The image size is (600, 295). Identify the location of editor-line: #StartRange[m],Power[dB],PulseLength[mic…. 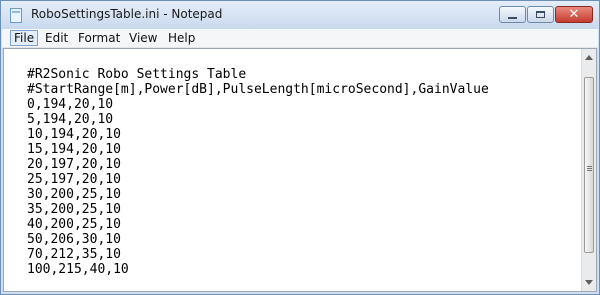
(258, 89).